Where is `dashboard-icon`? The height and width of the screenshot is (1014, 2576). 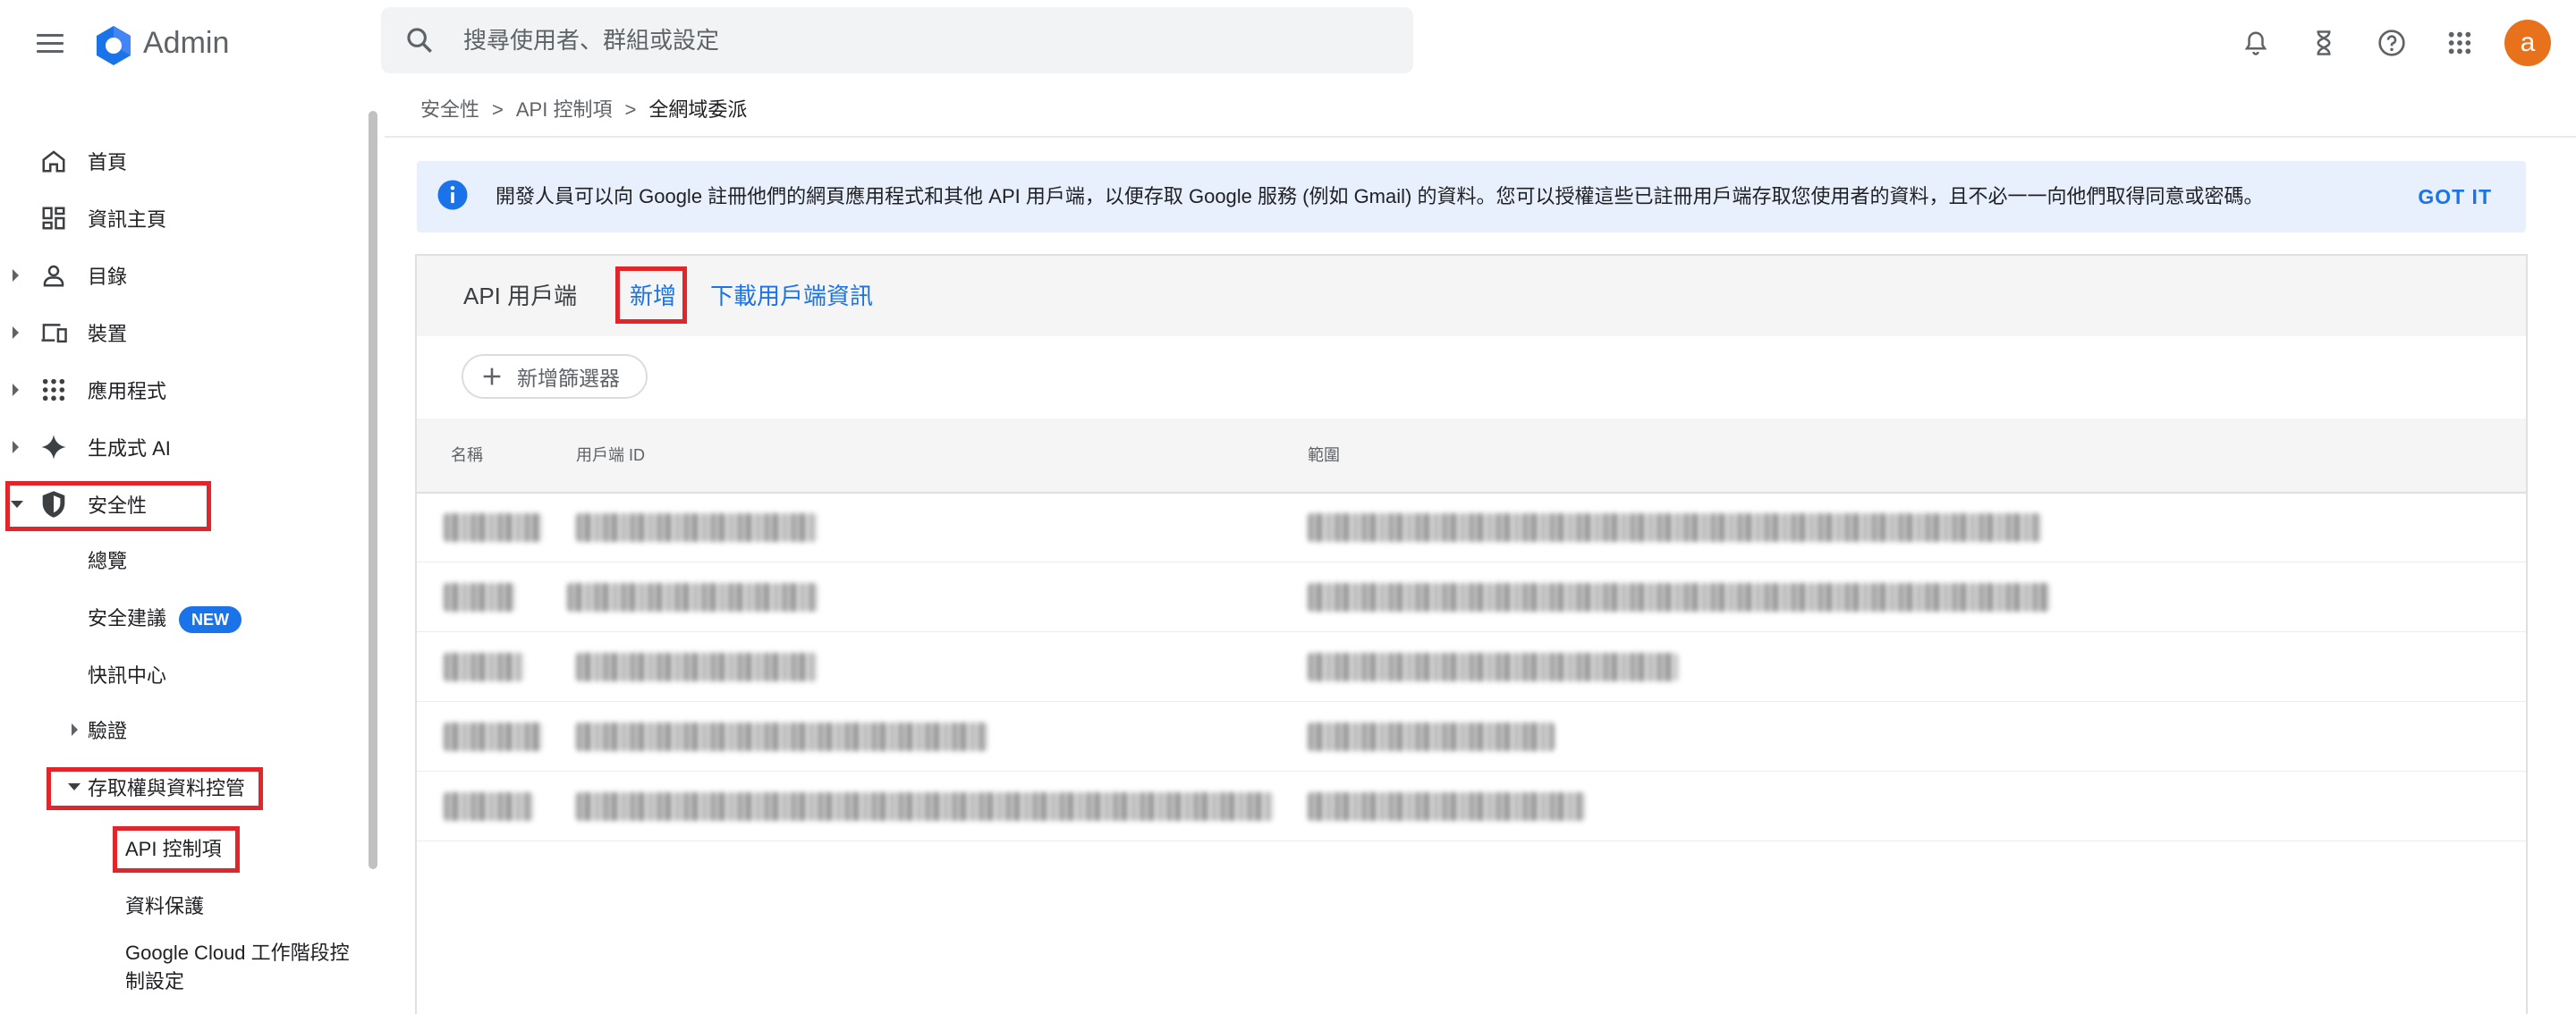 dashboard-icon is located at coordinates (54, 218).